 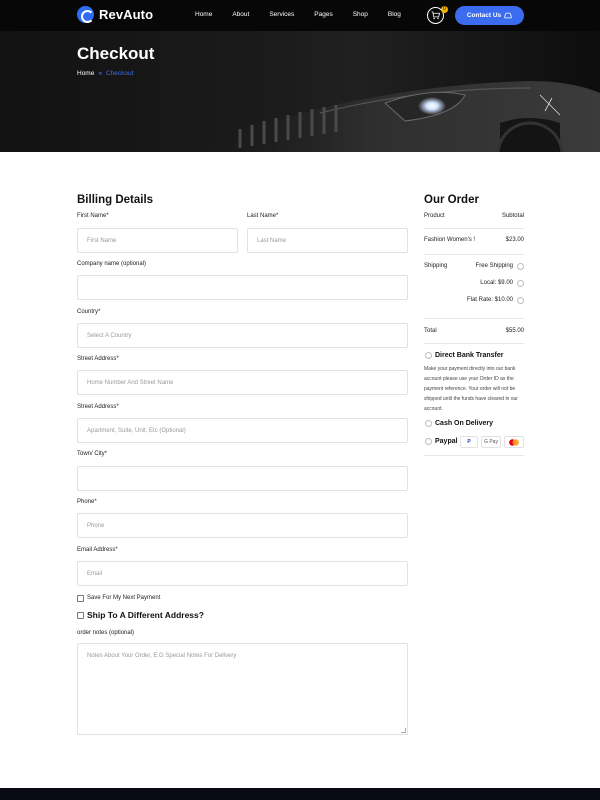 I want to click on shipping-option-local-label: Local: $9.00, so click(x=496, y=283).